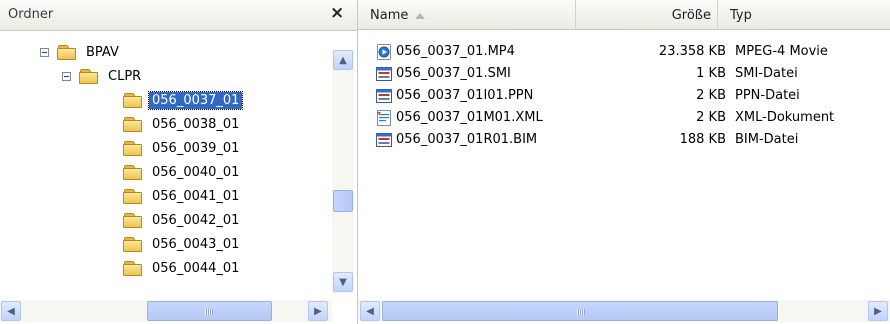 The width and height of the screenshot is (890, 324). I want to click on sort-ascending-icon, so click(420, 16).